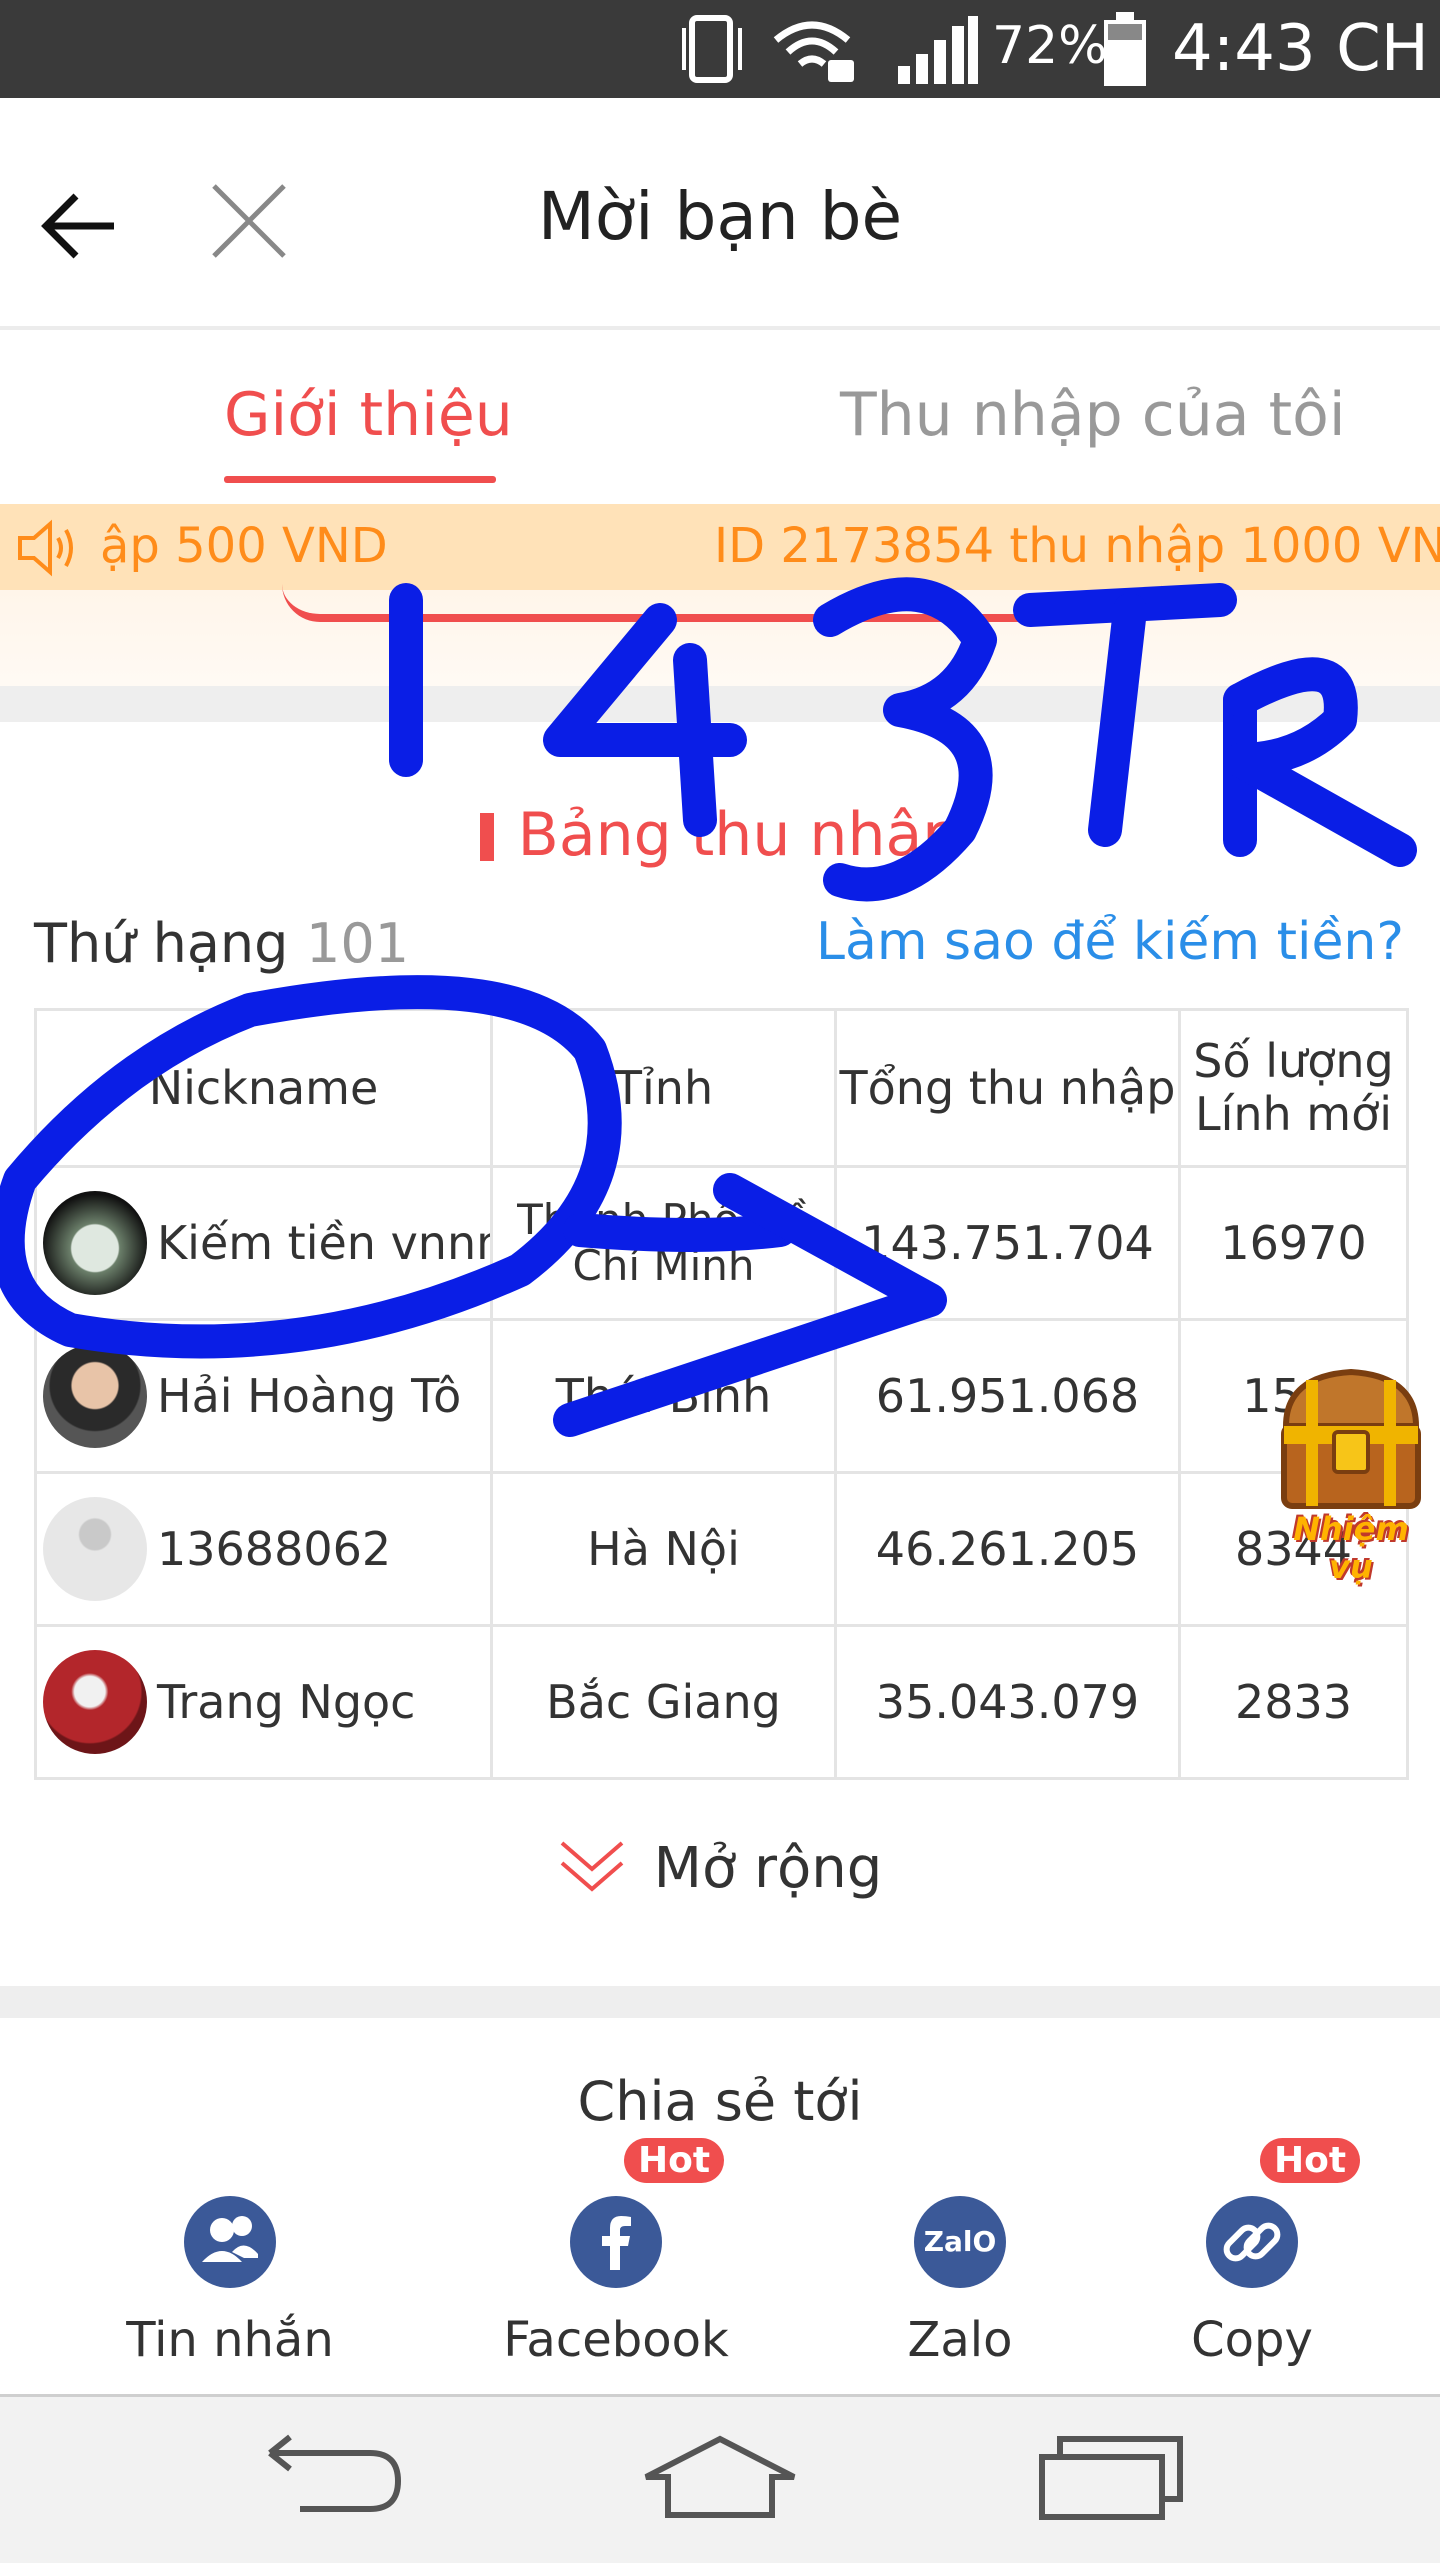 Image resolution: width=1440 pixels, height=2563 pixels. Describe the element at coordinates (739, 835) in the screenshot. I see `income-board-title-text: Bảng thu nhập` at that location.